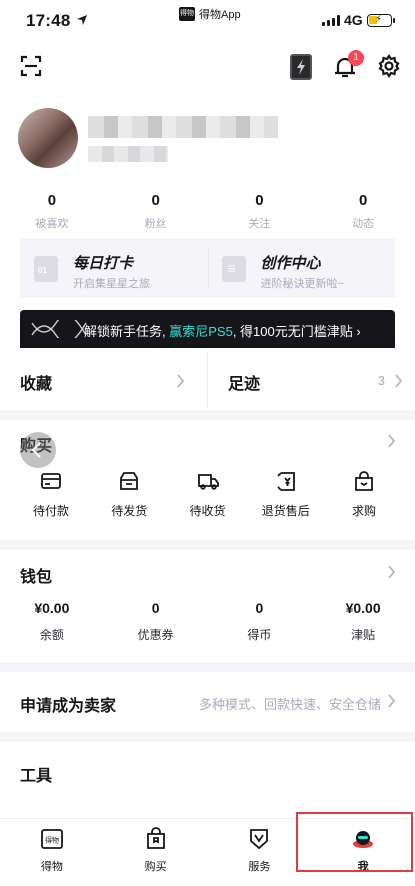 This screenshot has width=415, height=886. What do you see at coordinates (289, 704) in the screenshot?
I see `seller-subtitle: 多种模式、回款快速、安全仓储` at bounding box center [289, 704].